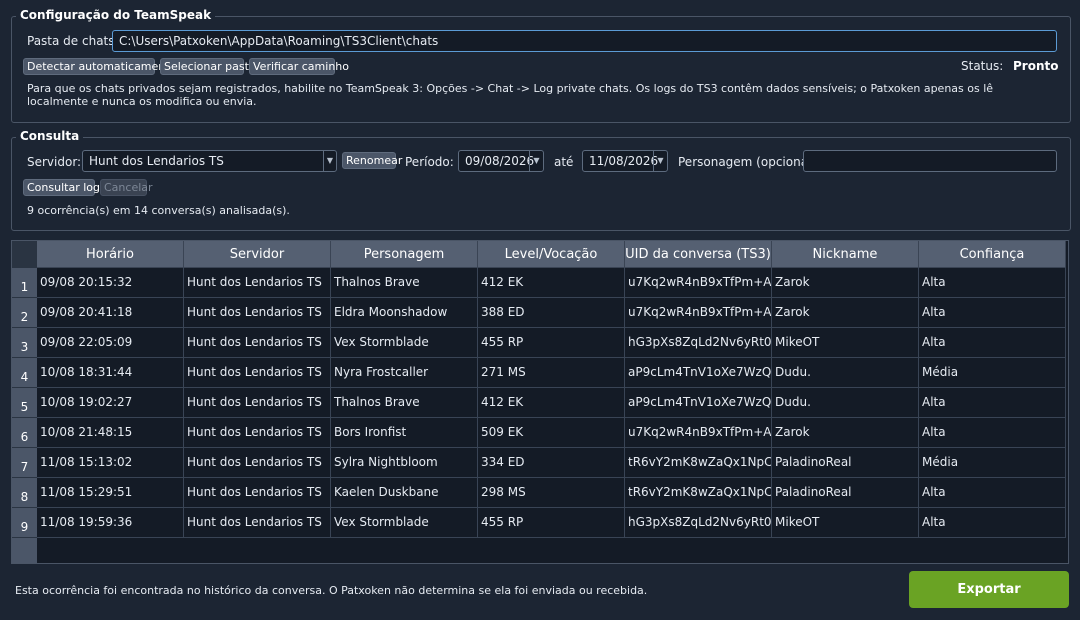  I want to click on row-header: 8, so click(24, 493).